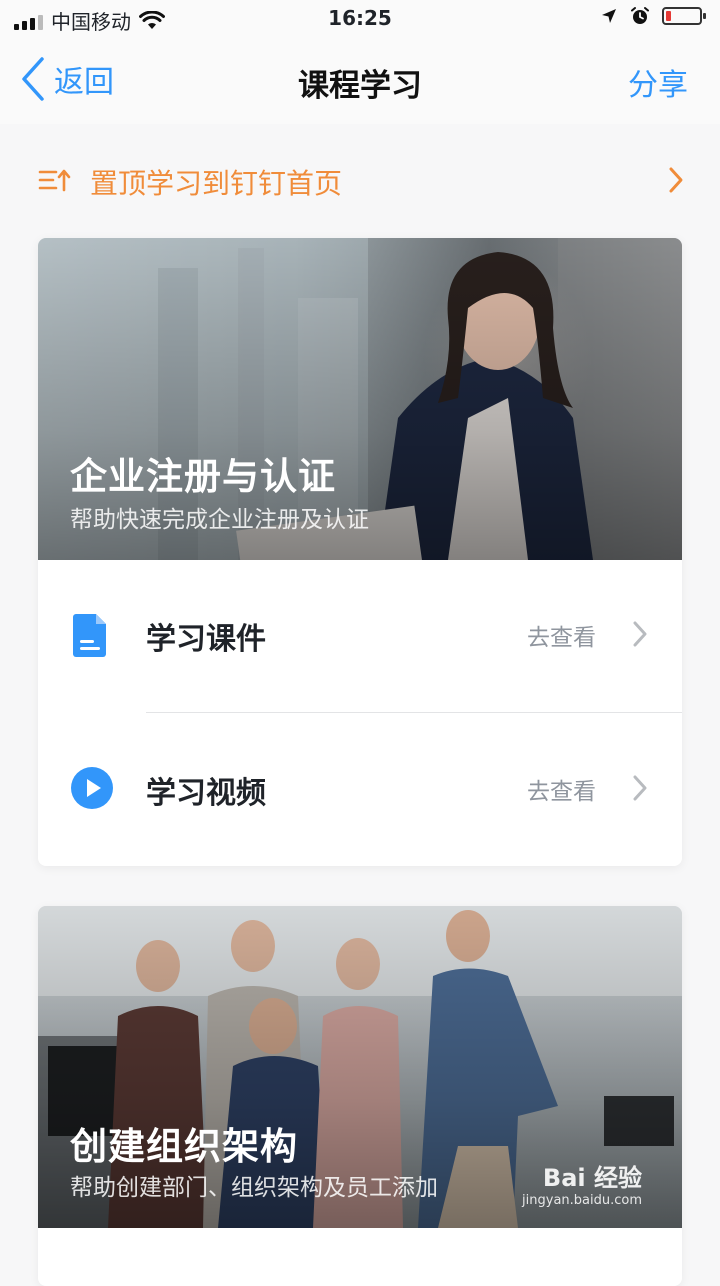  I want to click on battery-icon, so click(684, 16).